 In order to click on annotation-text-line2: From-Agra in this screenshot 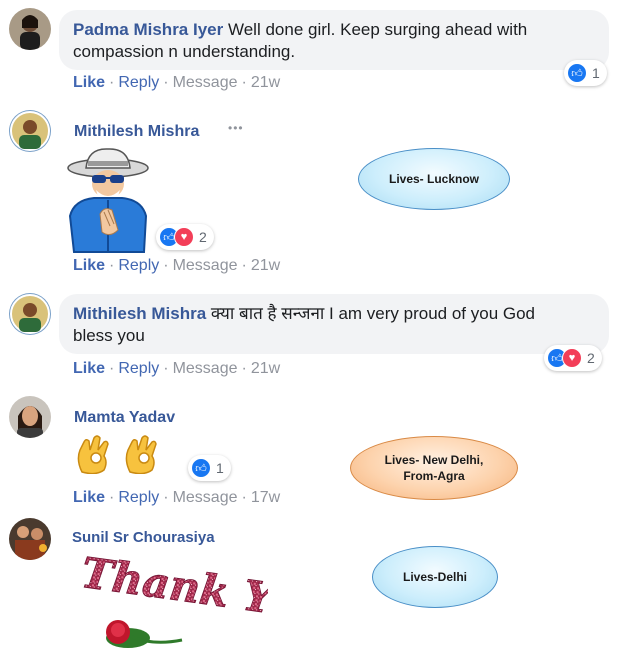, I will do `click(434, 476)`.